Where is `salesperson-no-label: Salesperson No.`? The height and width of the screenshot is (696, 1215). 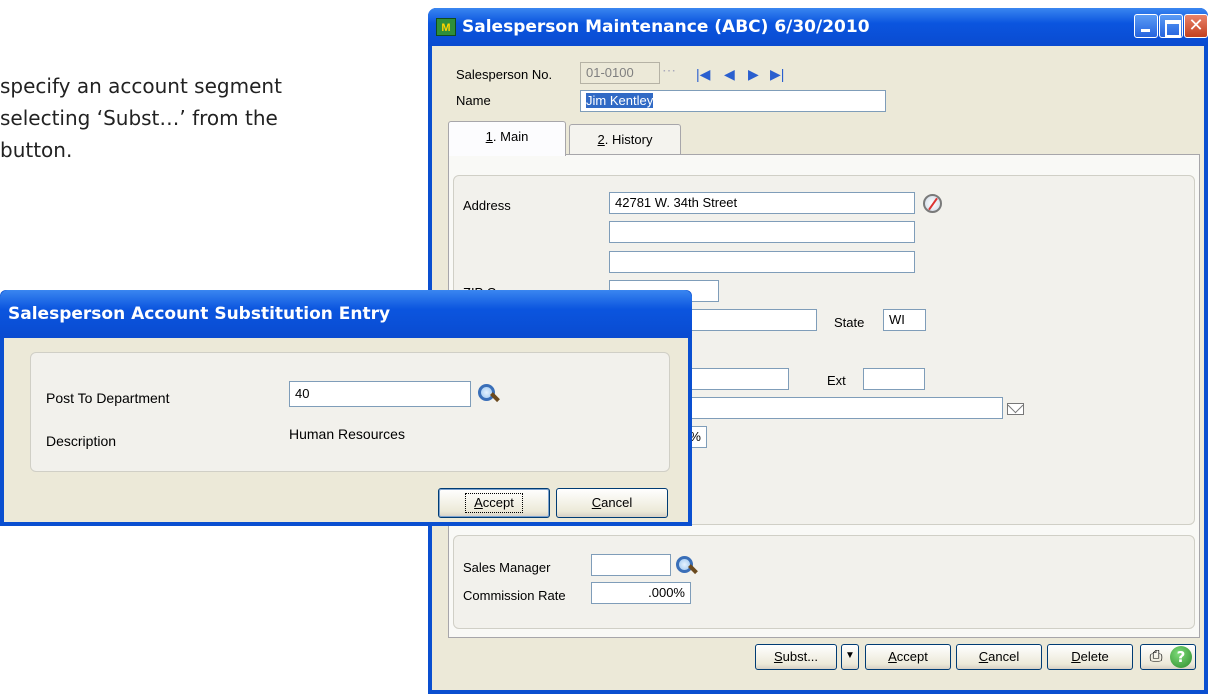
salesperson-no-label: Salesperson No. is located at coordinates (504, 74).